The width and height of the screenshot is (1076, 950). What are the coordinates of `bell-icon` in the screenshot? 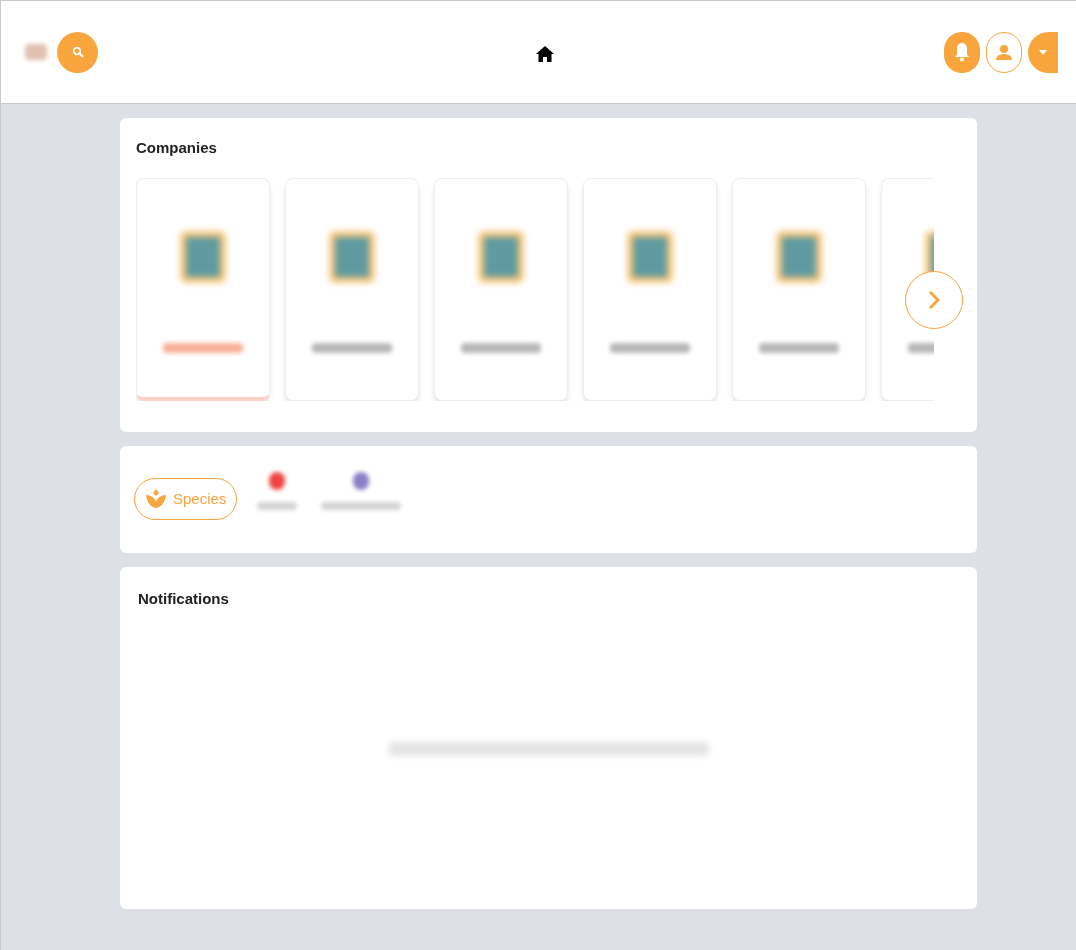 It's located at (962, 52).